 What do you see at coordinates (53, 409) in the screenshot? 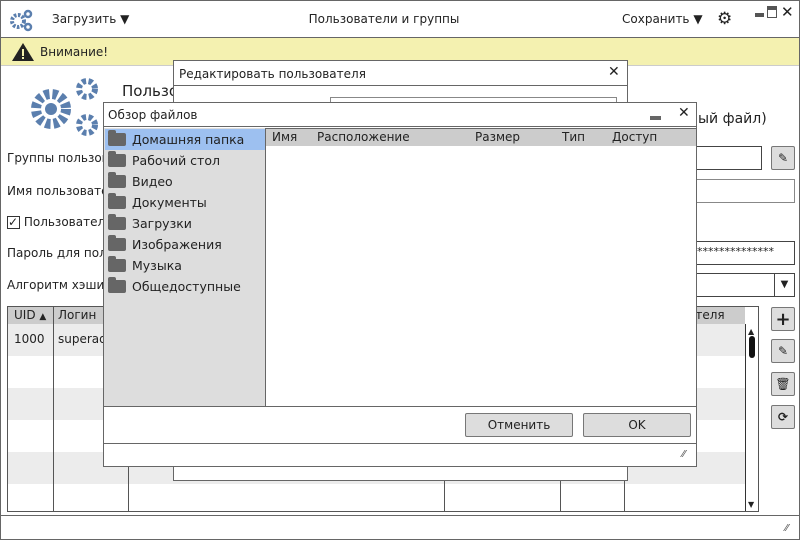
I see `column-divider` at bounding box center [53, 409].